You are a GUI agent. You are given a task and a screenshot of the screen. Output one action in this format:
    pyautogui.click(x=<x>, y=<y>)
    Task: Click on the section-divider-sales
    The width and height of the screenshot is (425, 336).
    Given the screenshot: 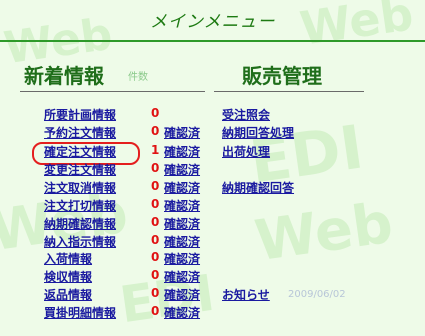 What is the action you would take?
    pyautogui.click(x=289, y=91)
    